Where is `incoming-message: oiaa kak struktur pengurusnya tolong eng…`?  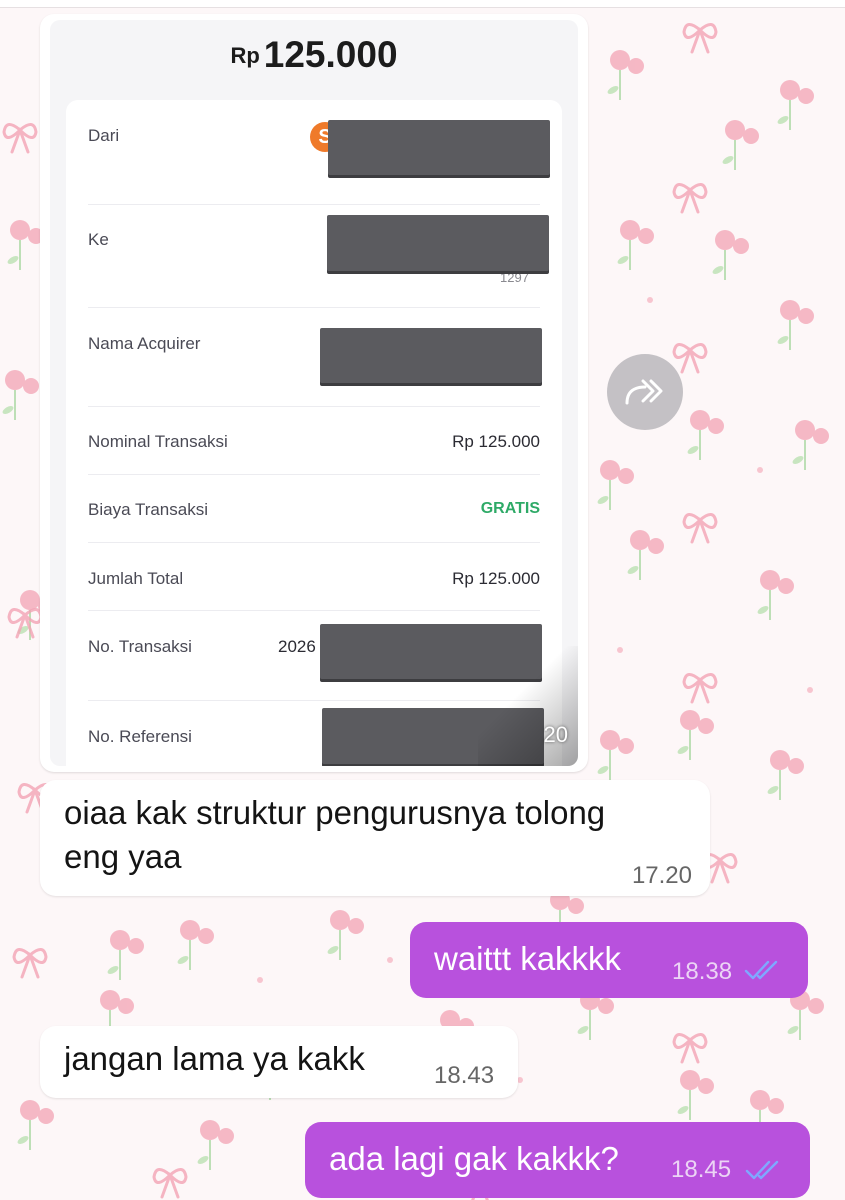 incoming-message: oiaa kak struktur pengurusnya tolong eng… is located at coordinates (375, 838).